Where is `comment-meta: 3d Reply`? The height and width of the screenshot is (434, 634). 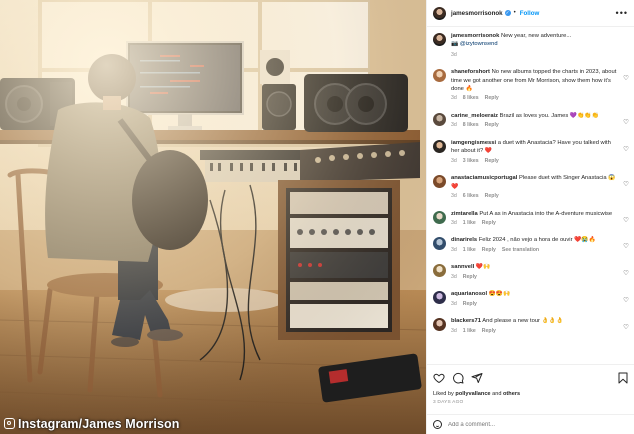 comment-meta: 3d Reply is located at coordinates (535, 278).